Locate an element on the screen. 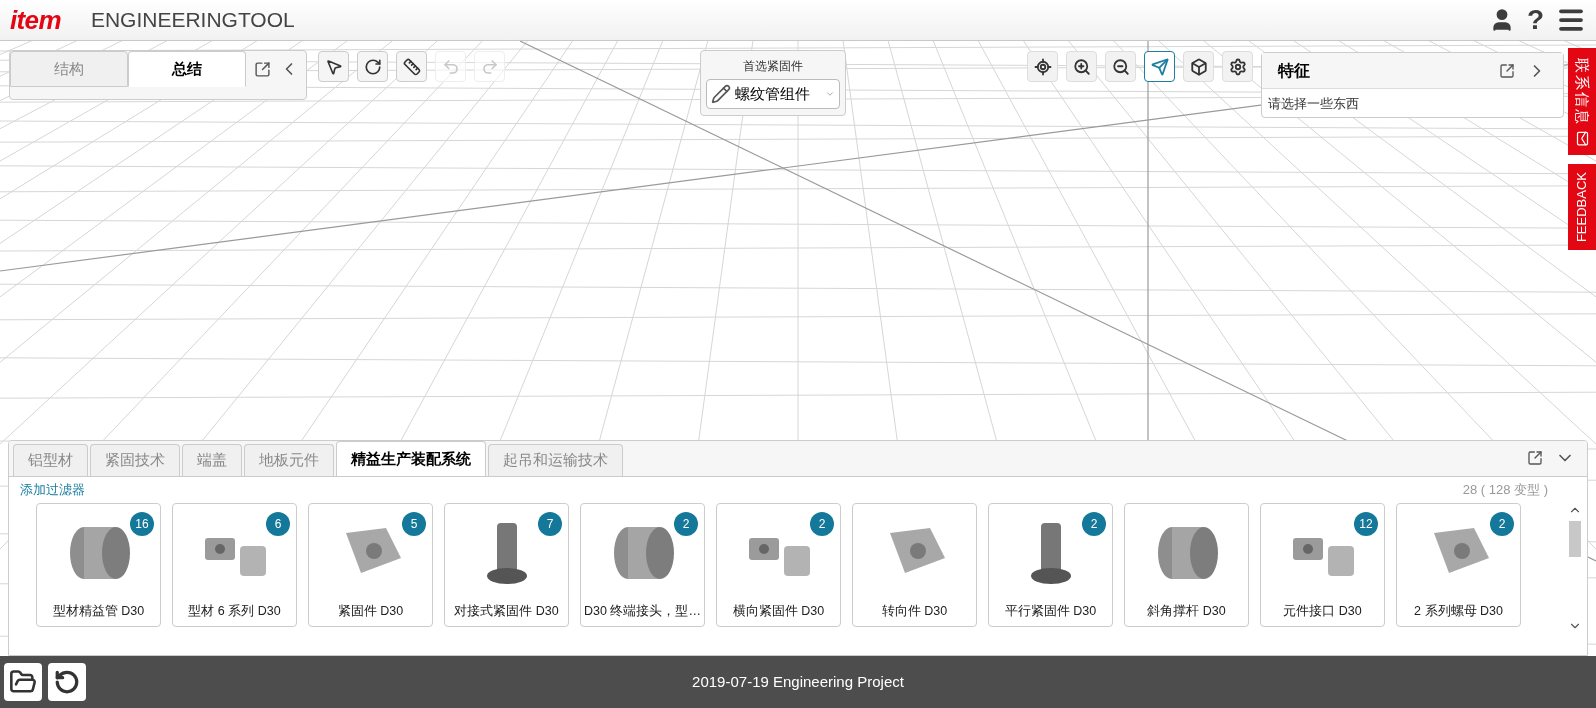 This screenshot has height=708, width=1596. variant-count-badge: 12 is located at coordinates (1366, 524).